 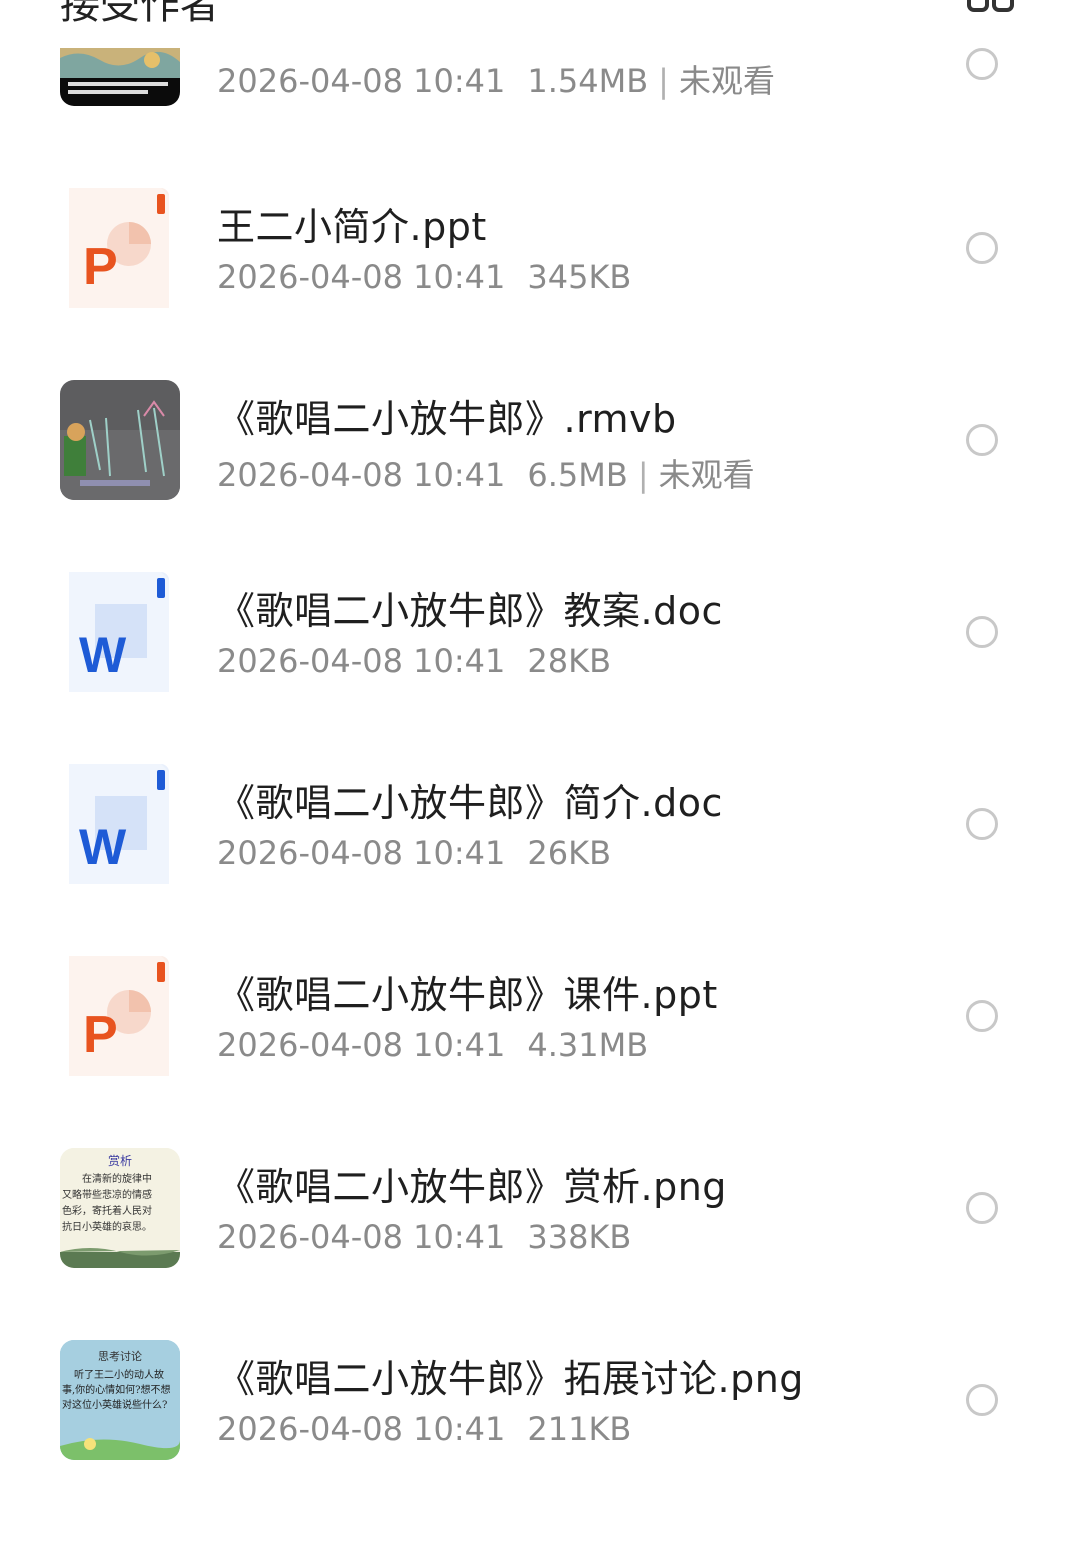 What do you see at coordinates (510, 1379) in the screenshot?
I see `file-name: 《歌唱二小放牛郎》拓展讨论.png` at bounding box center [510, 1379].